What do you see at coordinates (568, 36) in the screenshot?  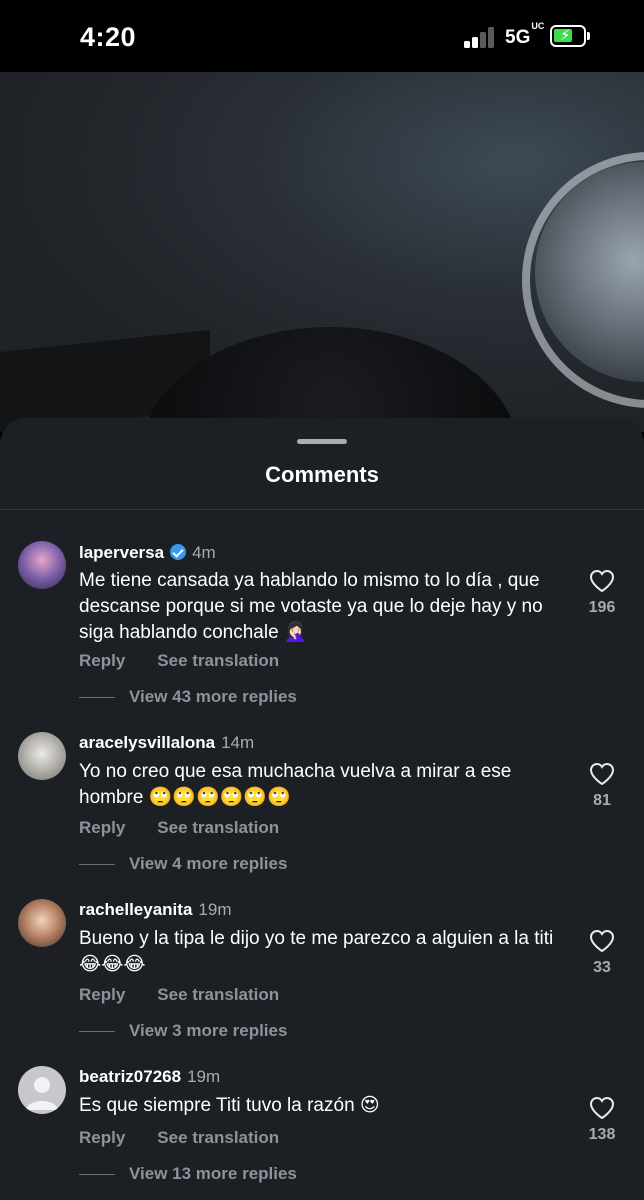 I see `battery-icon: ⚡` at bounding box center [568, 36].